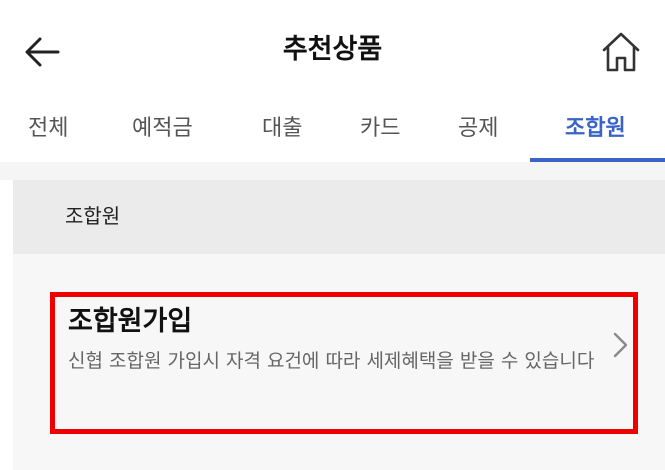 Image resolution: width=665 pixels, height=470 pixels. Describe the element at coordinates (332, 171) in the screenshot. I see `divider` at that location.